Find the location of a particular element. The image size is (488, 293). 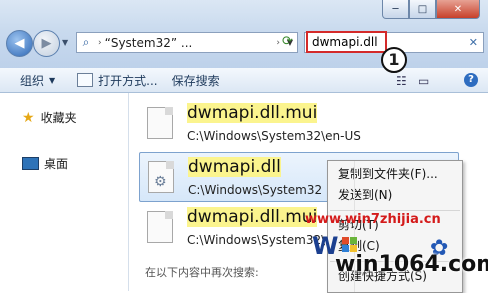

refresh-icon: ⟳ is located at coordinates (287, 42).